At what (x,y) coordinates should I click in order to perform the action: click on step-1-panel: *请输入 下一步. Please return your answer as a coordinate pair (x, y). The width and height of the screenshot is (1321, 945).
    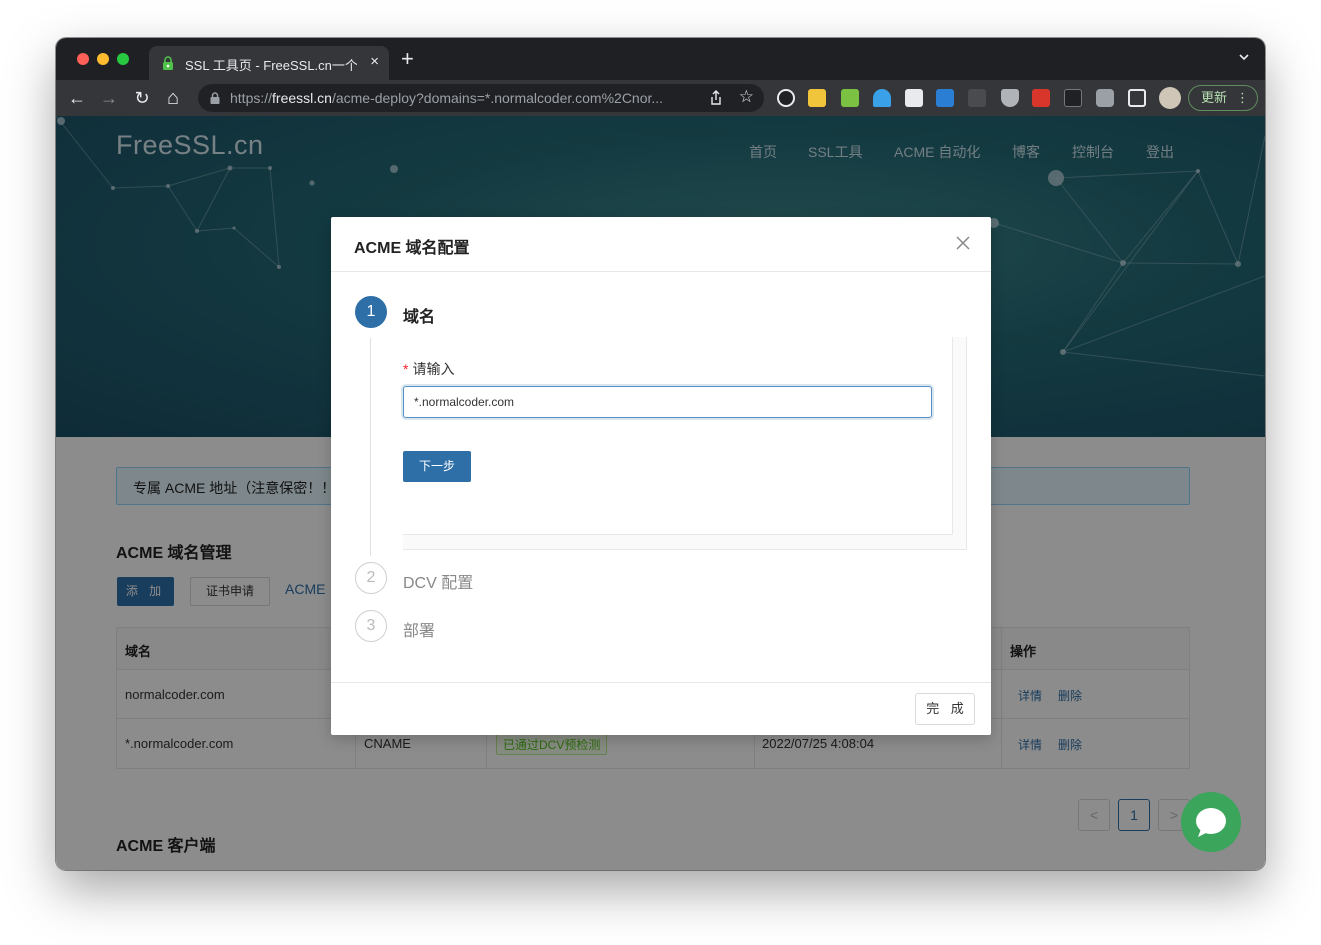
    Looking at the image, I should click on (685, 443).